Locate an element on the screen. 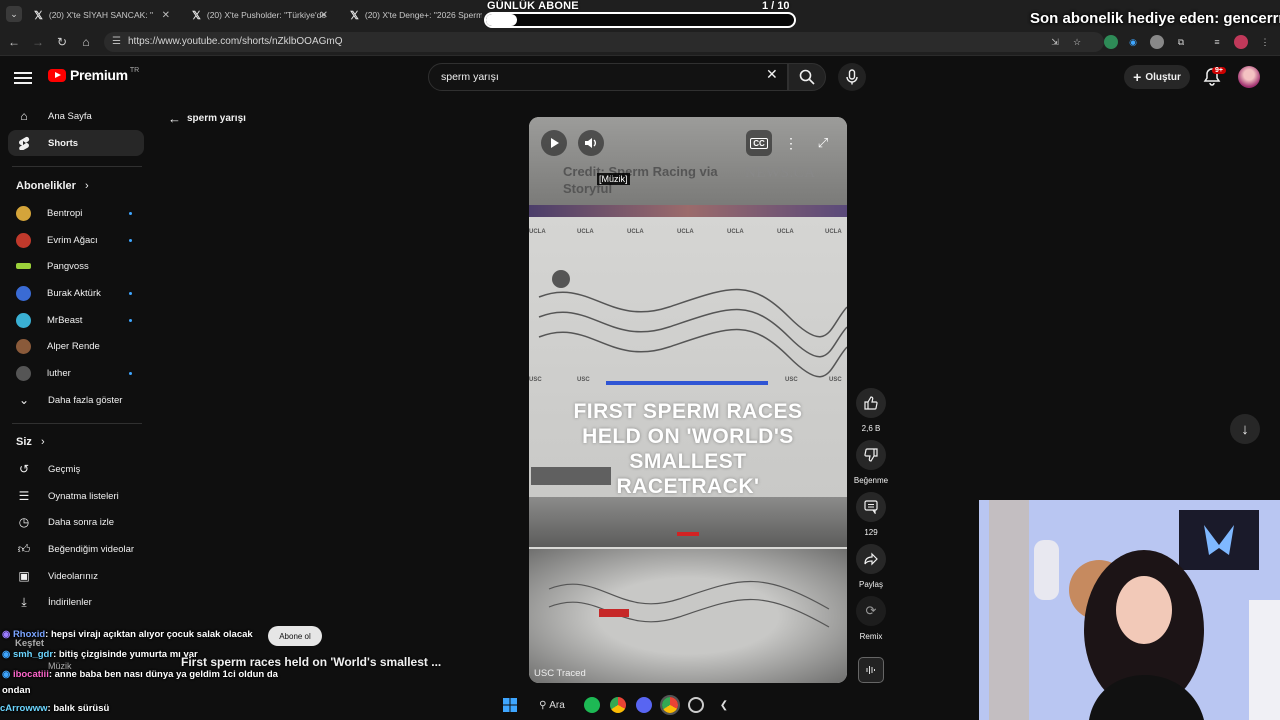 The image size is (1280, 720). country-code: TR is located at coordinates (134, 70).